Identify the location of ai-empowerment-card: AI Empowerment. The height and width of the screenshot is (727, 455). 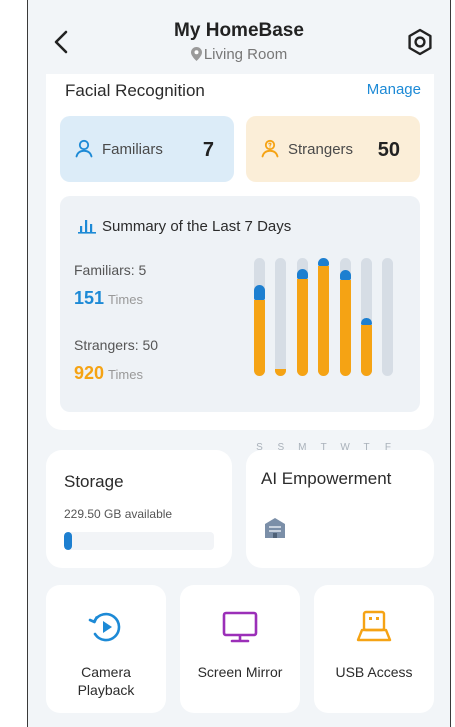
(340, 509).